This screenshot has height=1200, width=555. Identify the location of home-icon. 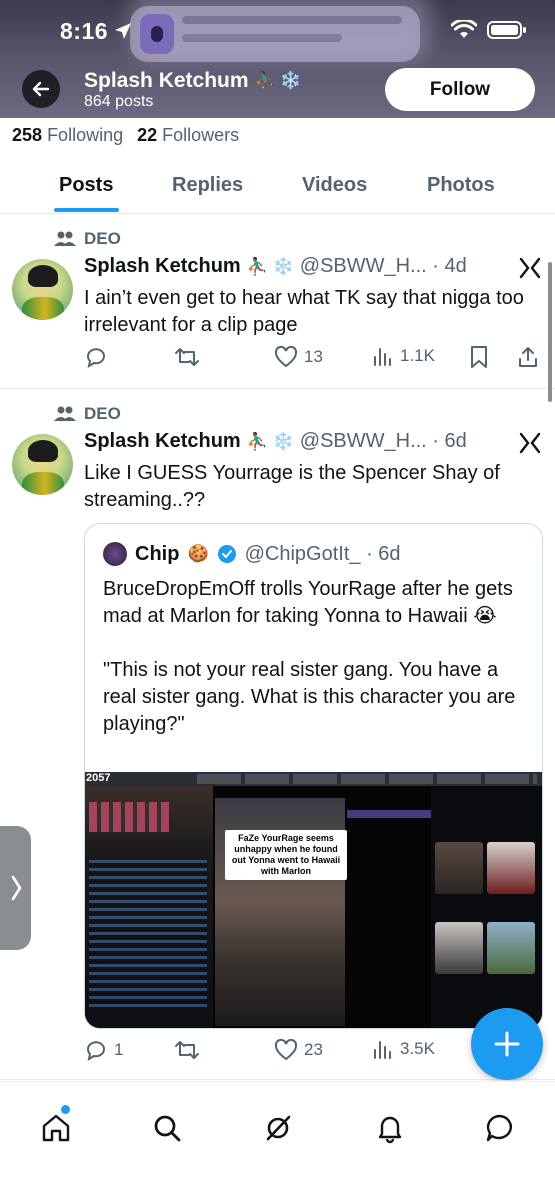
(56, 1128).